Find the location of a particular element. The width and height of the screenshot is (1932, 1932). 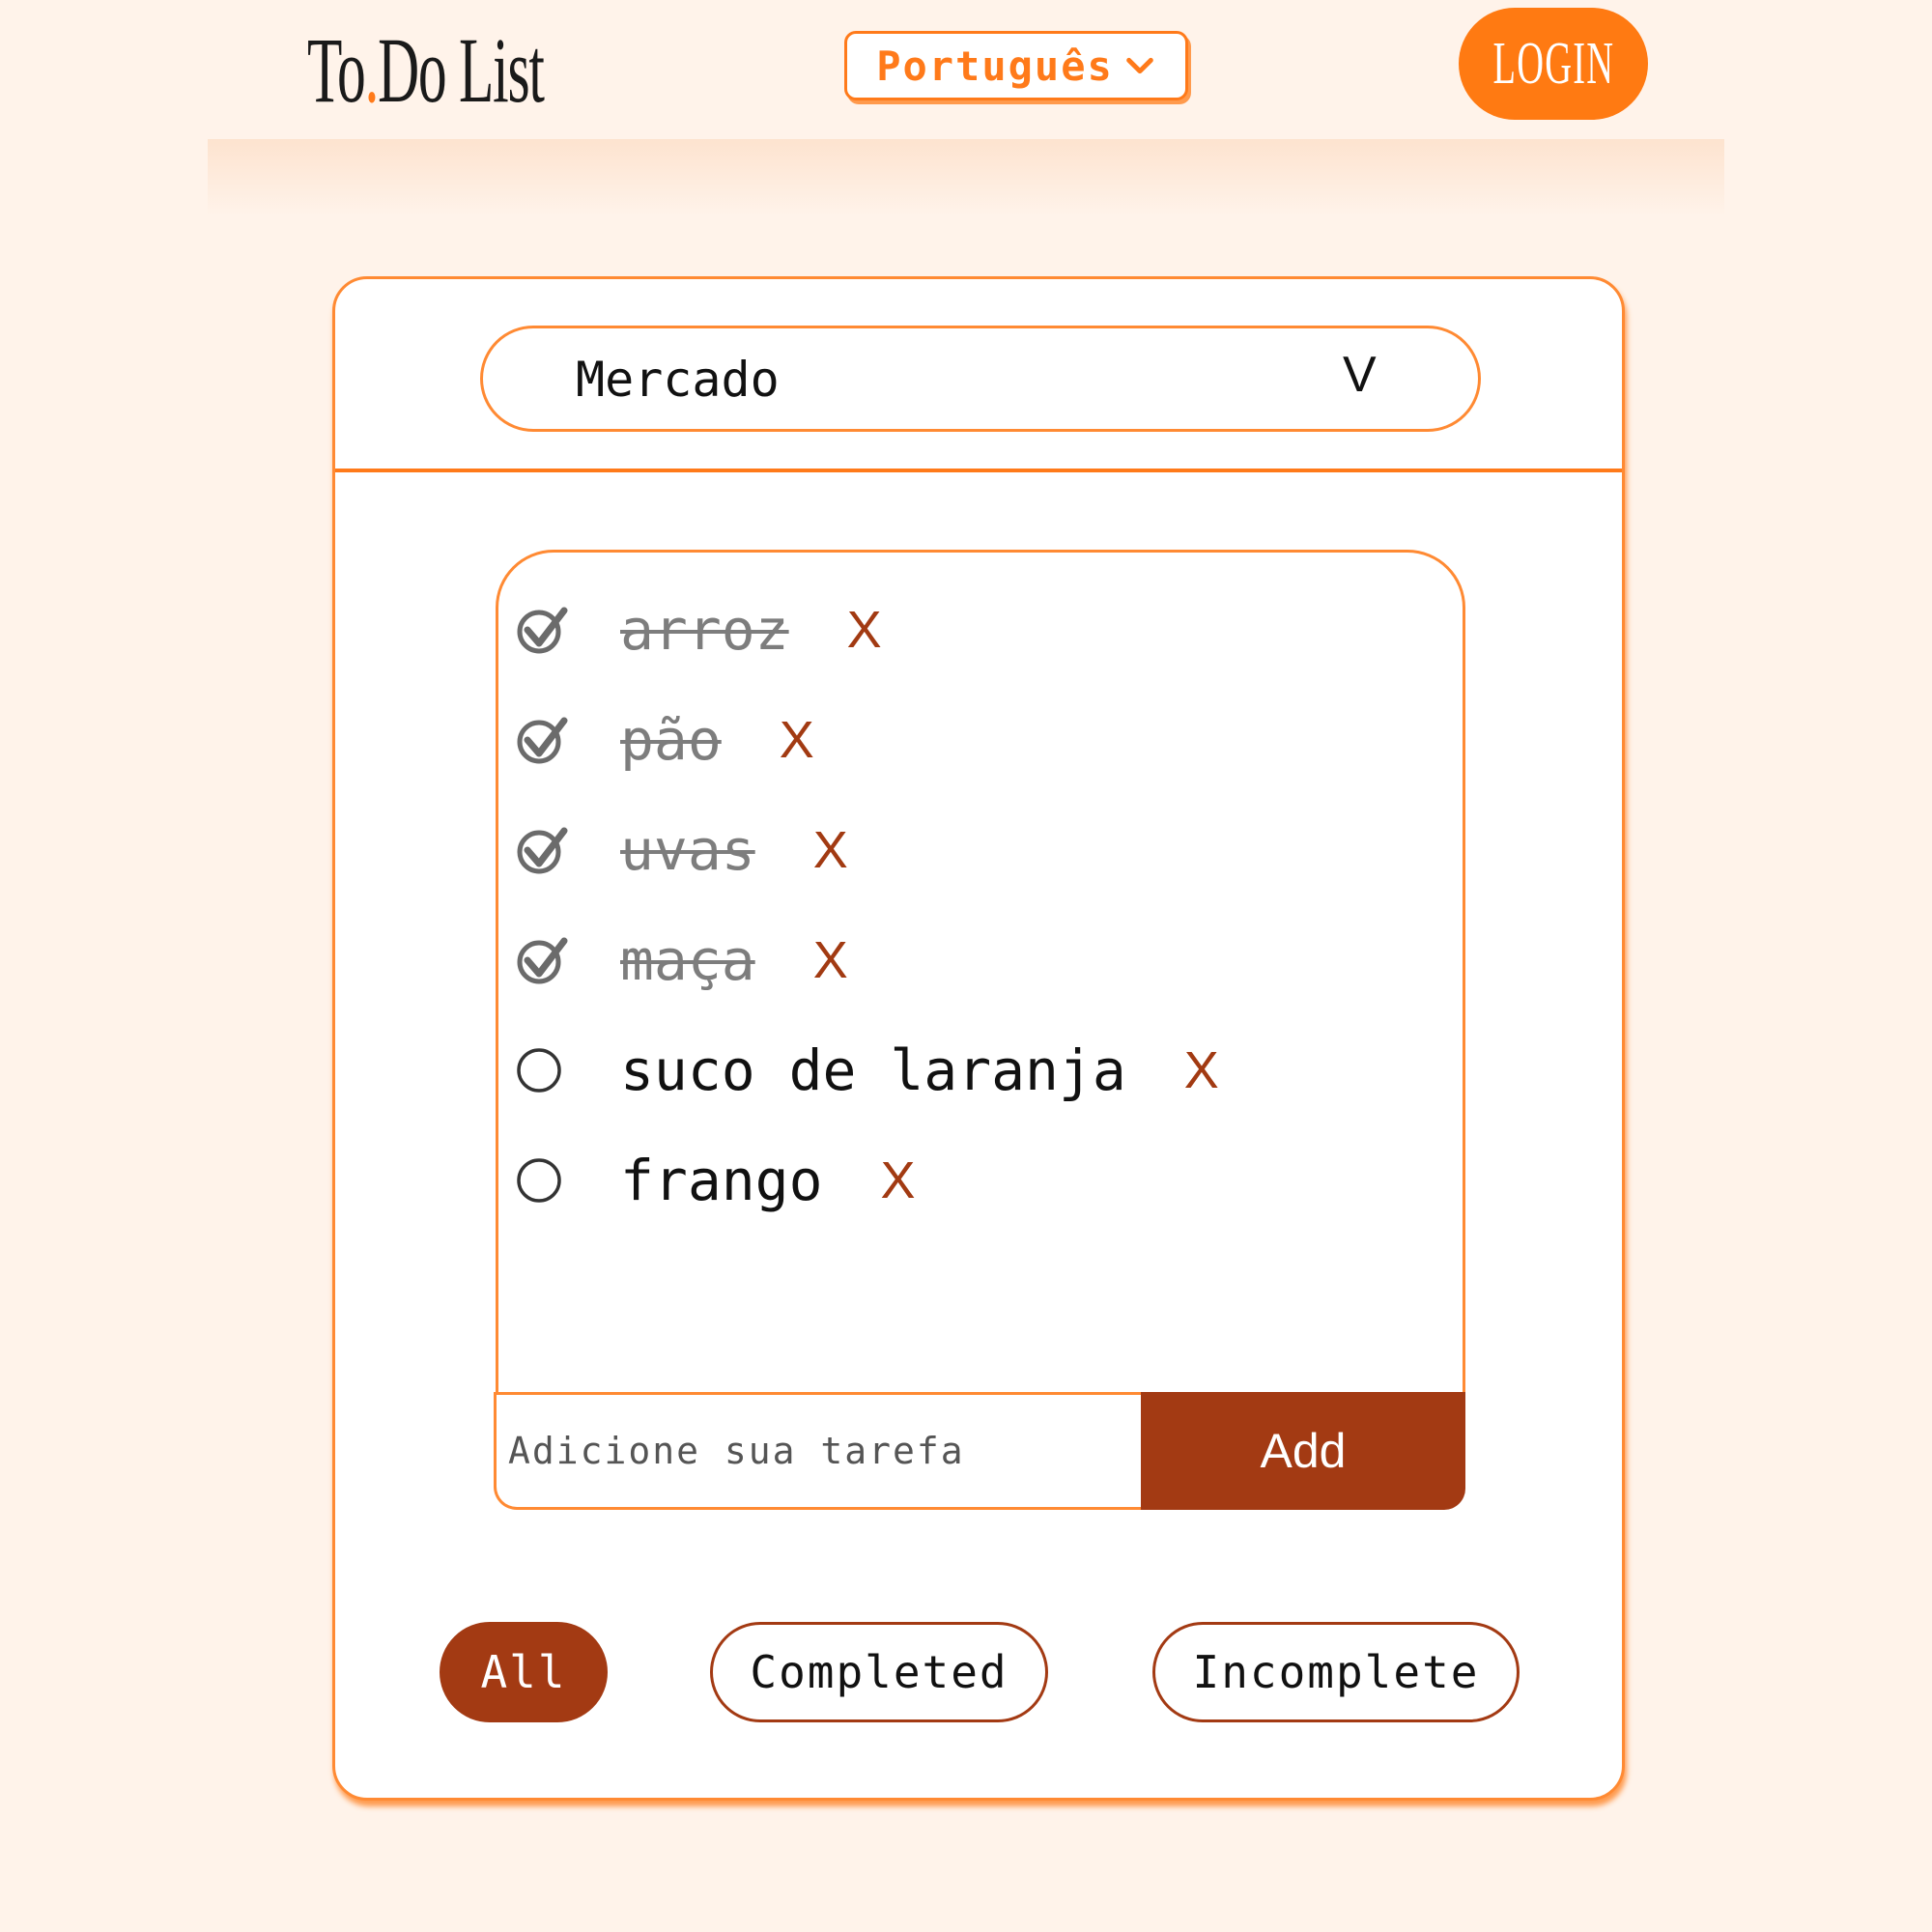

todo-item: frango X is located at coordinates (716, 1180).